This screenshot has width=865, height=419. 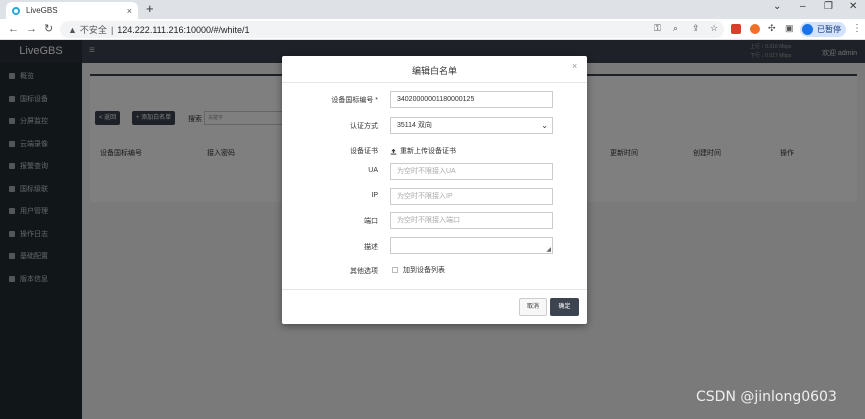 I want to click on extension-red-icon, so click(x=736, y=29).